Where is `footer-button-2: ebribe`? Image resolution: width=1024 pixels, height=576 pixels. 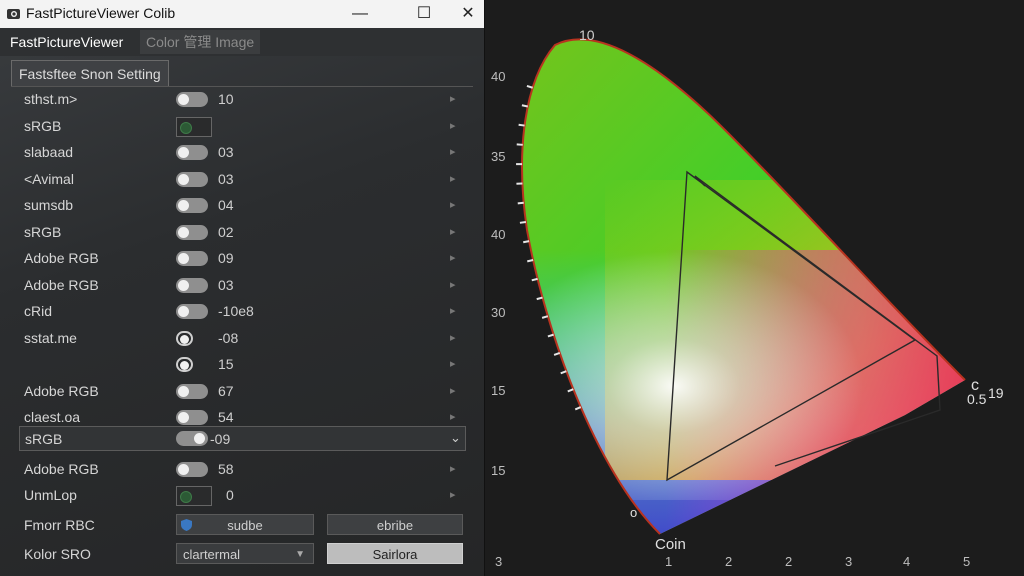 footer-button-2: ebribe is located at coordinates (395, 524).